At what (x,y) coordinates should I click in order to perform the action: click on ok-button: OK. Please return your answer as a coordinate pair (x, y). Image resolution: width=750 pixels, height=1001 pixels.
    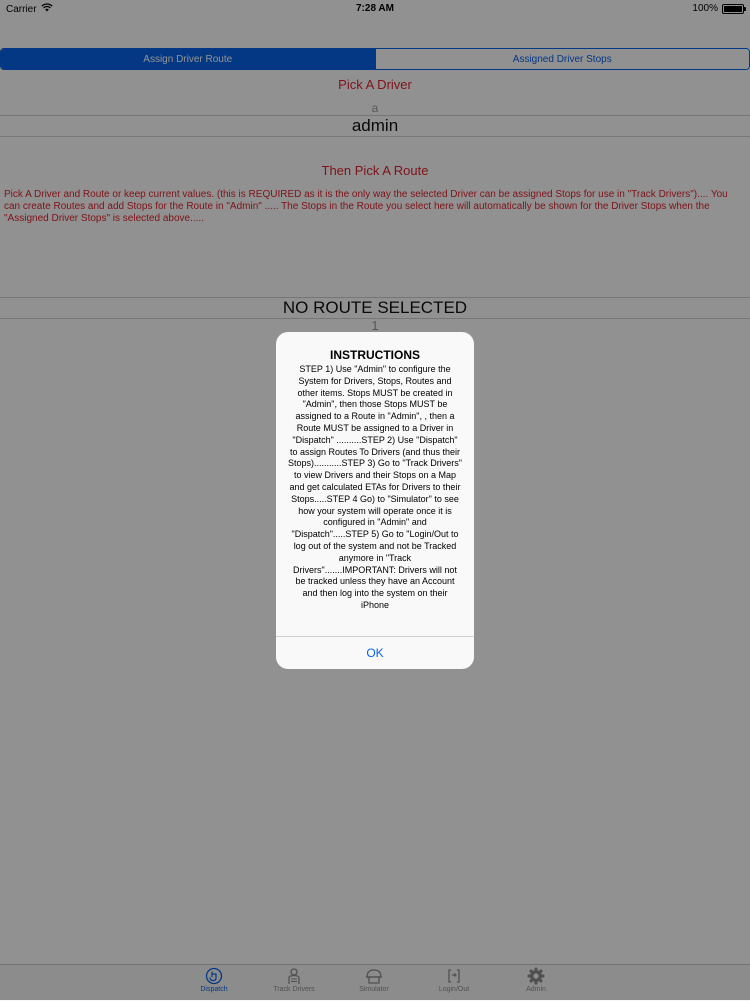
    Looking at the image, I should click on (375, 653).